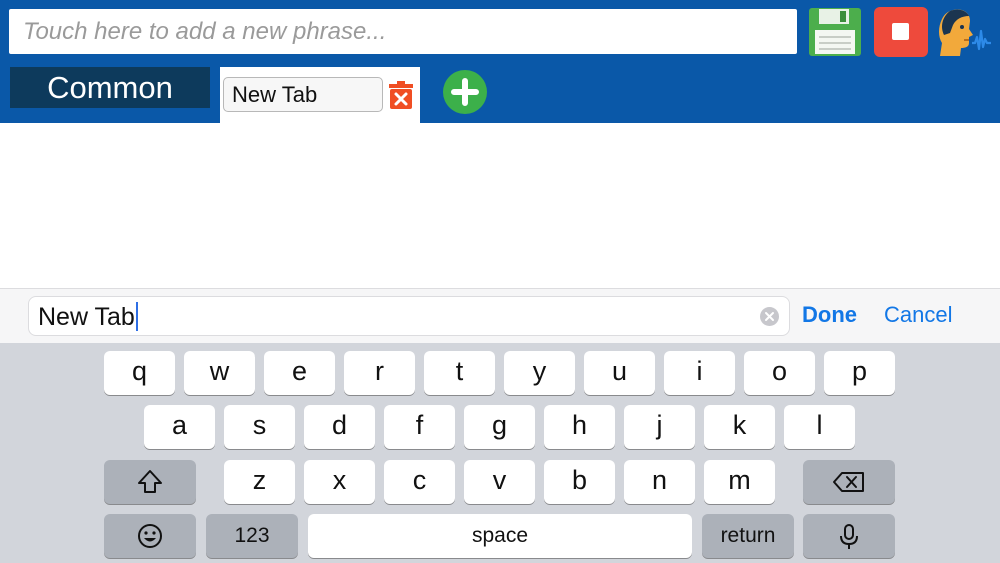 The width and height of the screenshot is (1000, 563). What do you see at coordinates (110, 87) in the screenshot?
I see `tab-common: Common` at bounding box center [110, 87].